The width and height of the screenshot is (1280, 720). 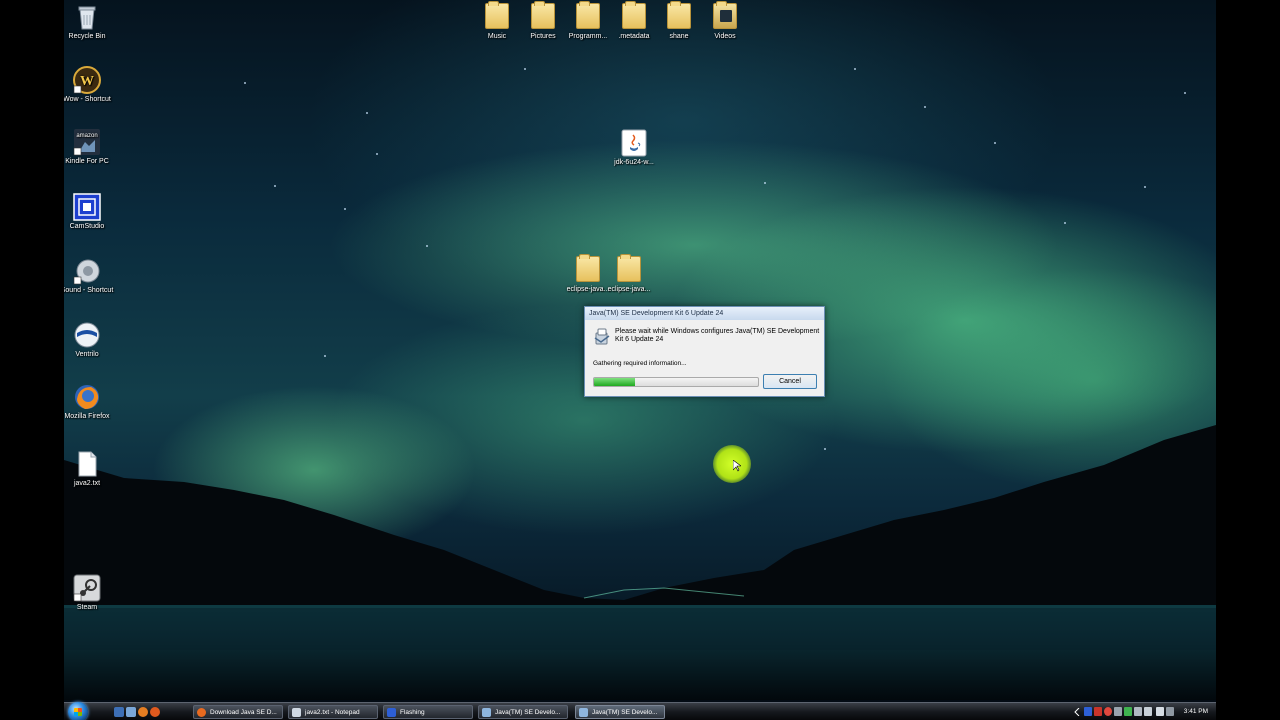 What do you see at coordinates (1160, 711) in the screenshot?
I see `volume-icon` at bounding box center [1160, 711].